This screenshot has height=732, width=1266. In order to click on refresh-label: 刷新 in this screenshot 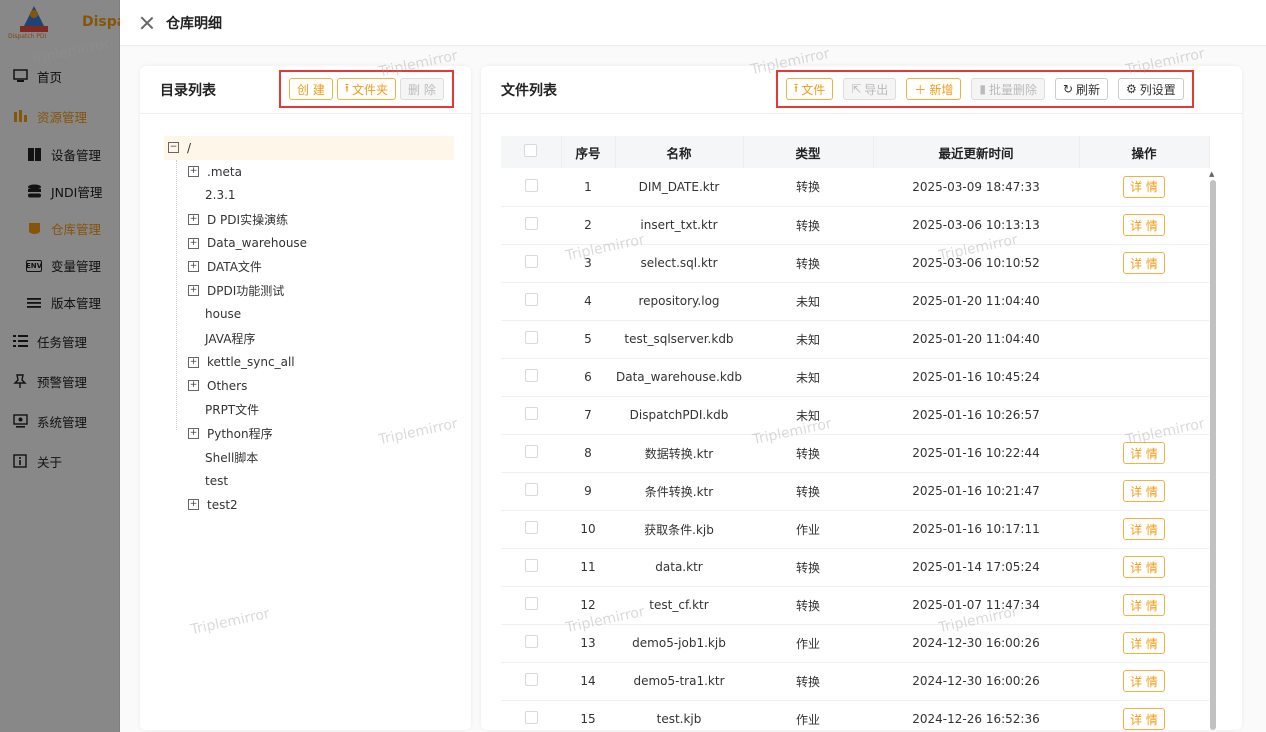, I will do `click(1088, 89)`.